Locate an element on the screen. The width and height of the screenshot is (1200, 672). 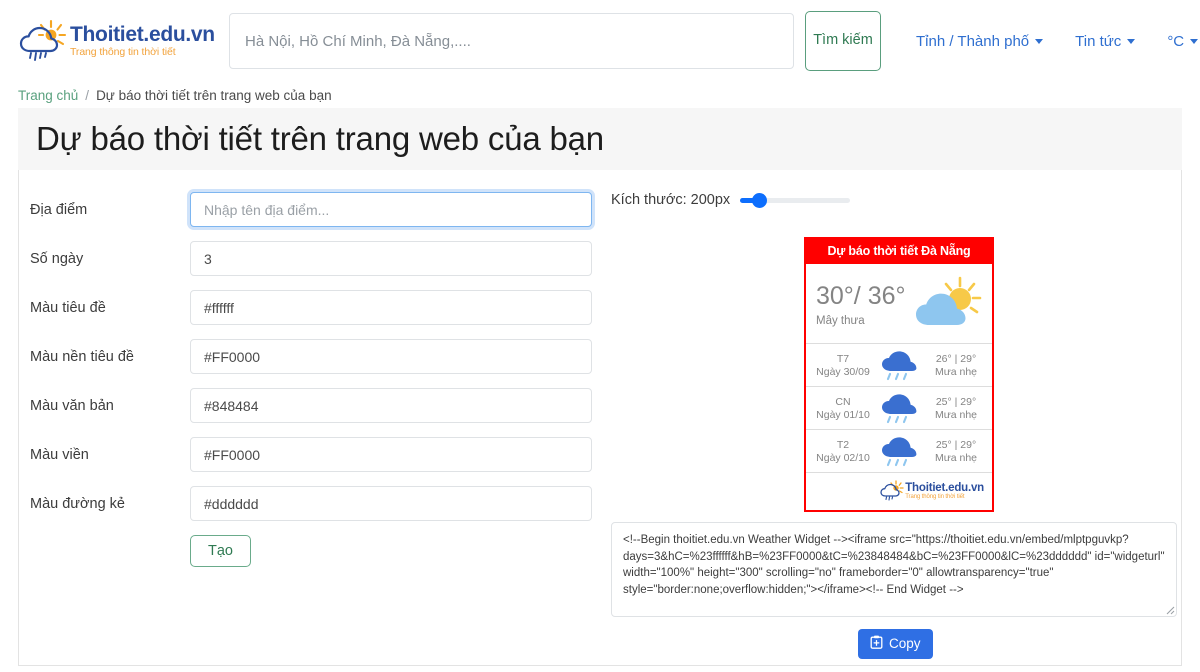
form-row-title-bg-color: Màu nền tiêu đề is located at coordinates (320, 356).